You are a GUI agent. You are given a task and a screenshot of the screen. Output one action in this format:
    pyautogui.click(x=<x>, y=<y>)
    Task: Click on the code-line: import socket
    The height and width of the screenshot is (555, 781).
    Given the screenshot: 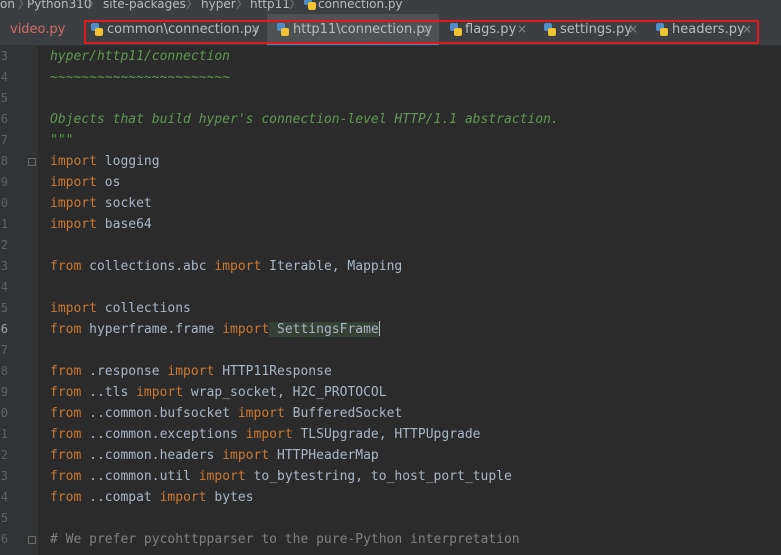 What is the action you would take?
    pyautogui.click(x=101, y=203)
    